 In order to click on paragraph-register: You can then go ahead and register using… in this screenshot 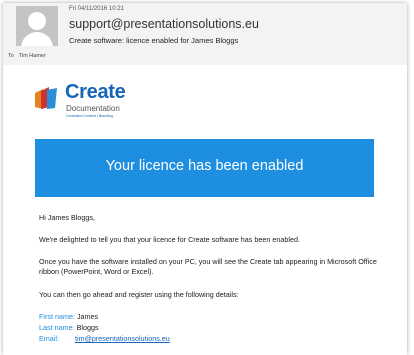, I will do `click(139, 294)`.